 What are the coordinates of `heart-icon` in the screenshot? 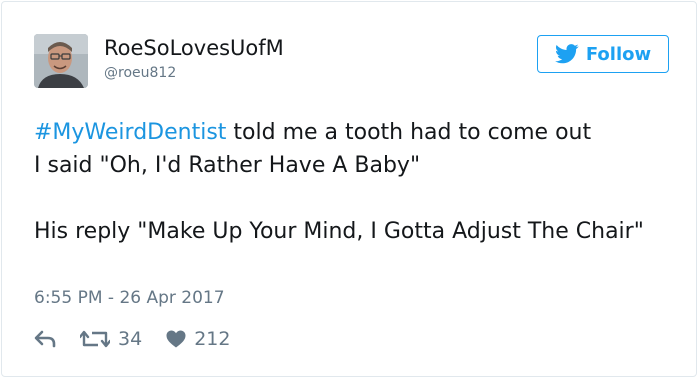 It's located at (176, 339).